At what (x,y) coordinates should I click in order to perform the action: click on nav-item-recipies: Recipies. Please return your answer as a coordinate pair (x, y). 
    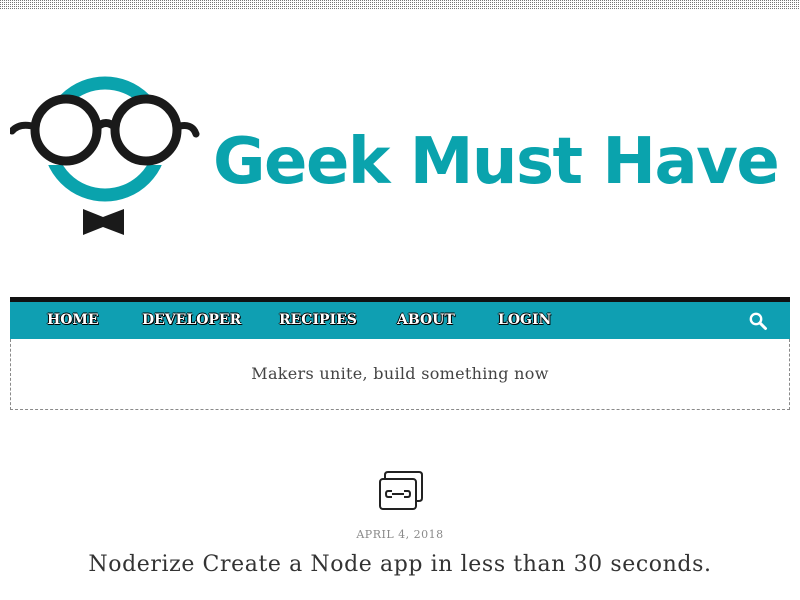
    Looking at the image, I should click on (318, 320).